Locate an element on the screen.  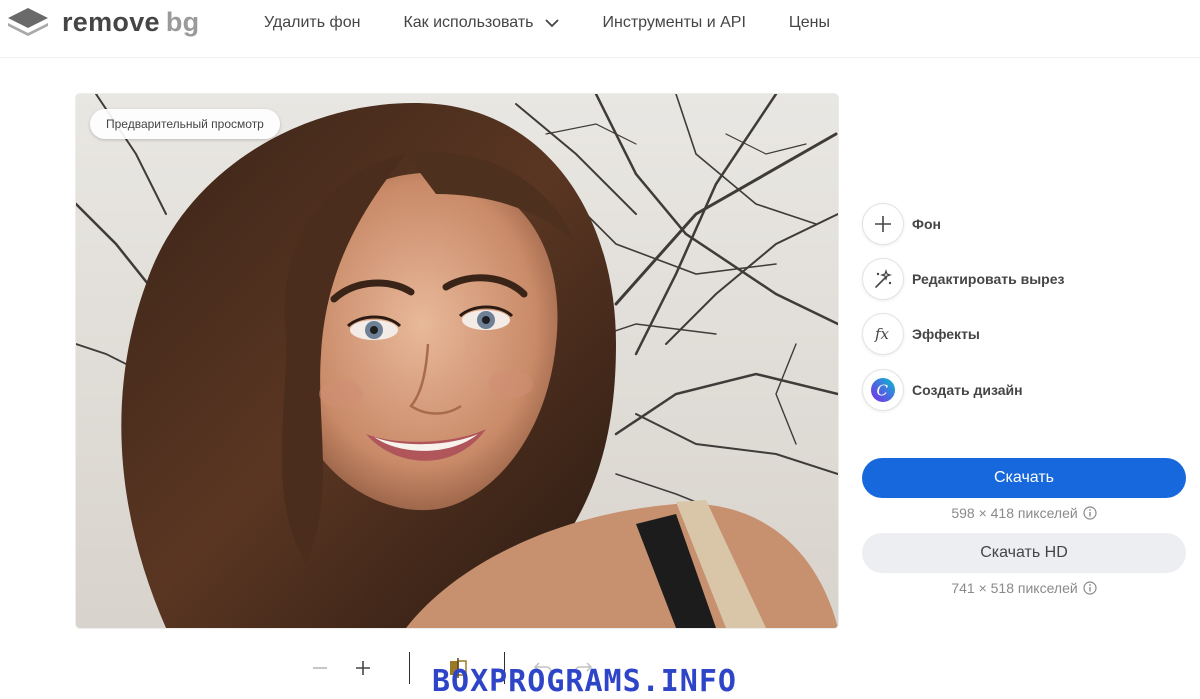
download-size-text: 598 × 418 пикселей is located at coordinates (1014, 513).